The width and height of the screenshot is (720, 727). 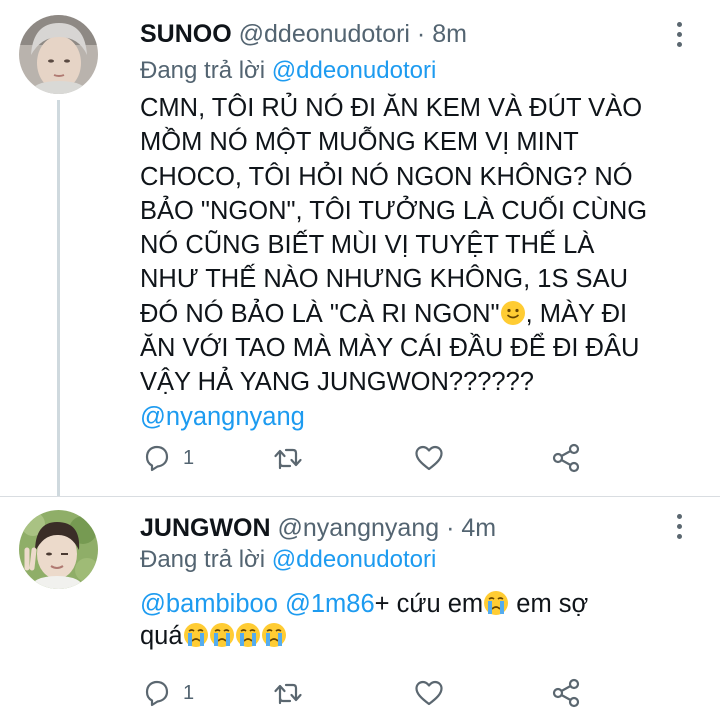 I want to click on text-line: ĂN VỚI TAO MÀ MÀY CÁI ĐẦU ĐỂ ĐI ĐÂU, so click(x=390, y=348).